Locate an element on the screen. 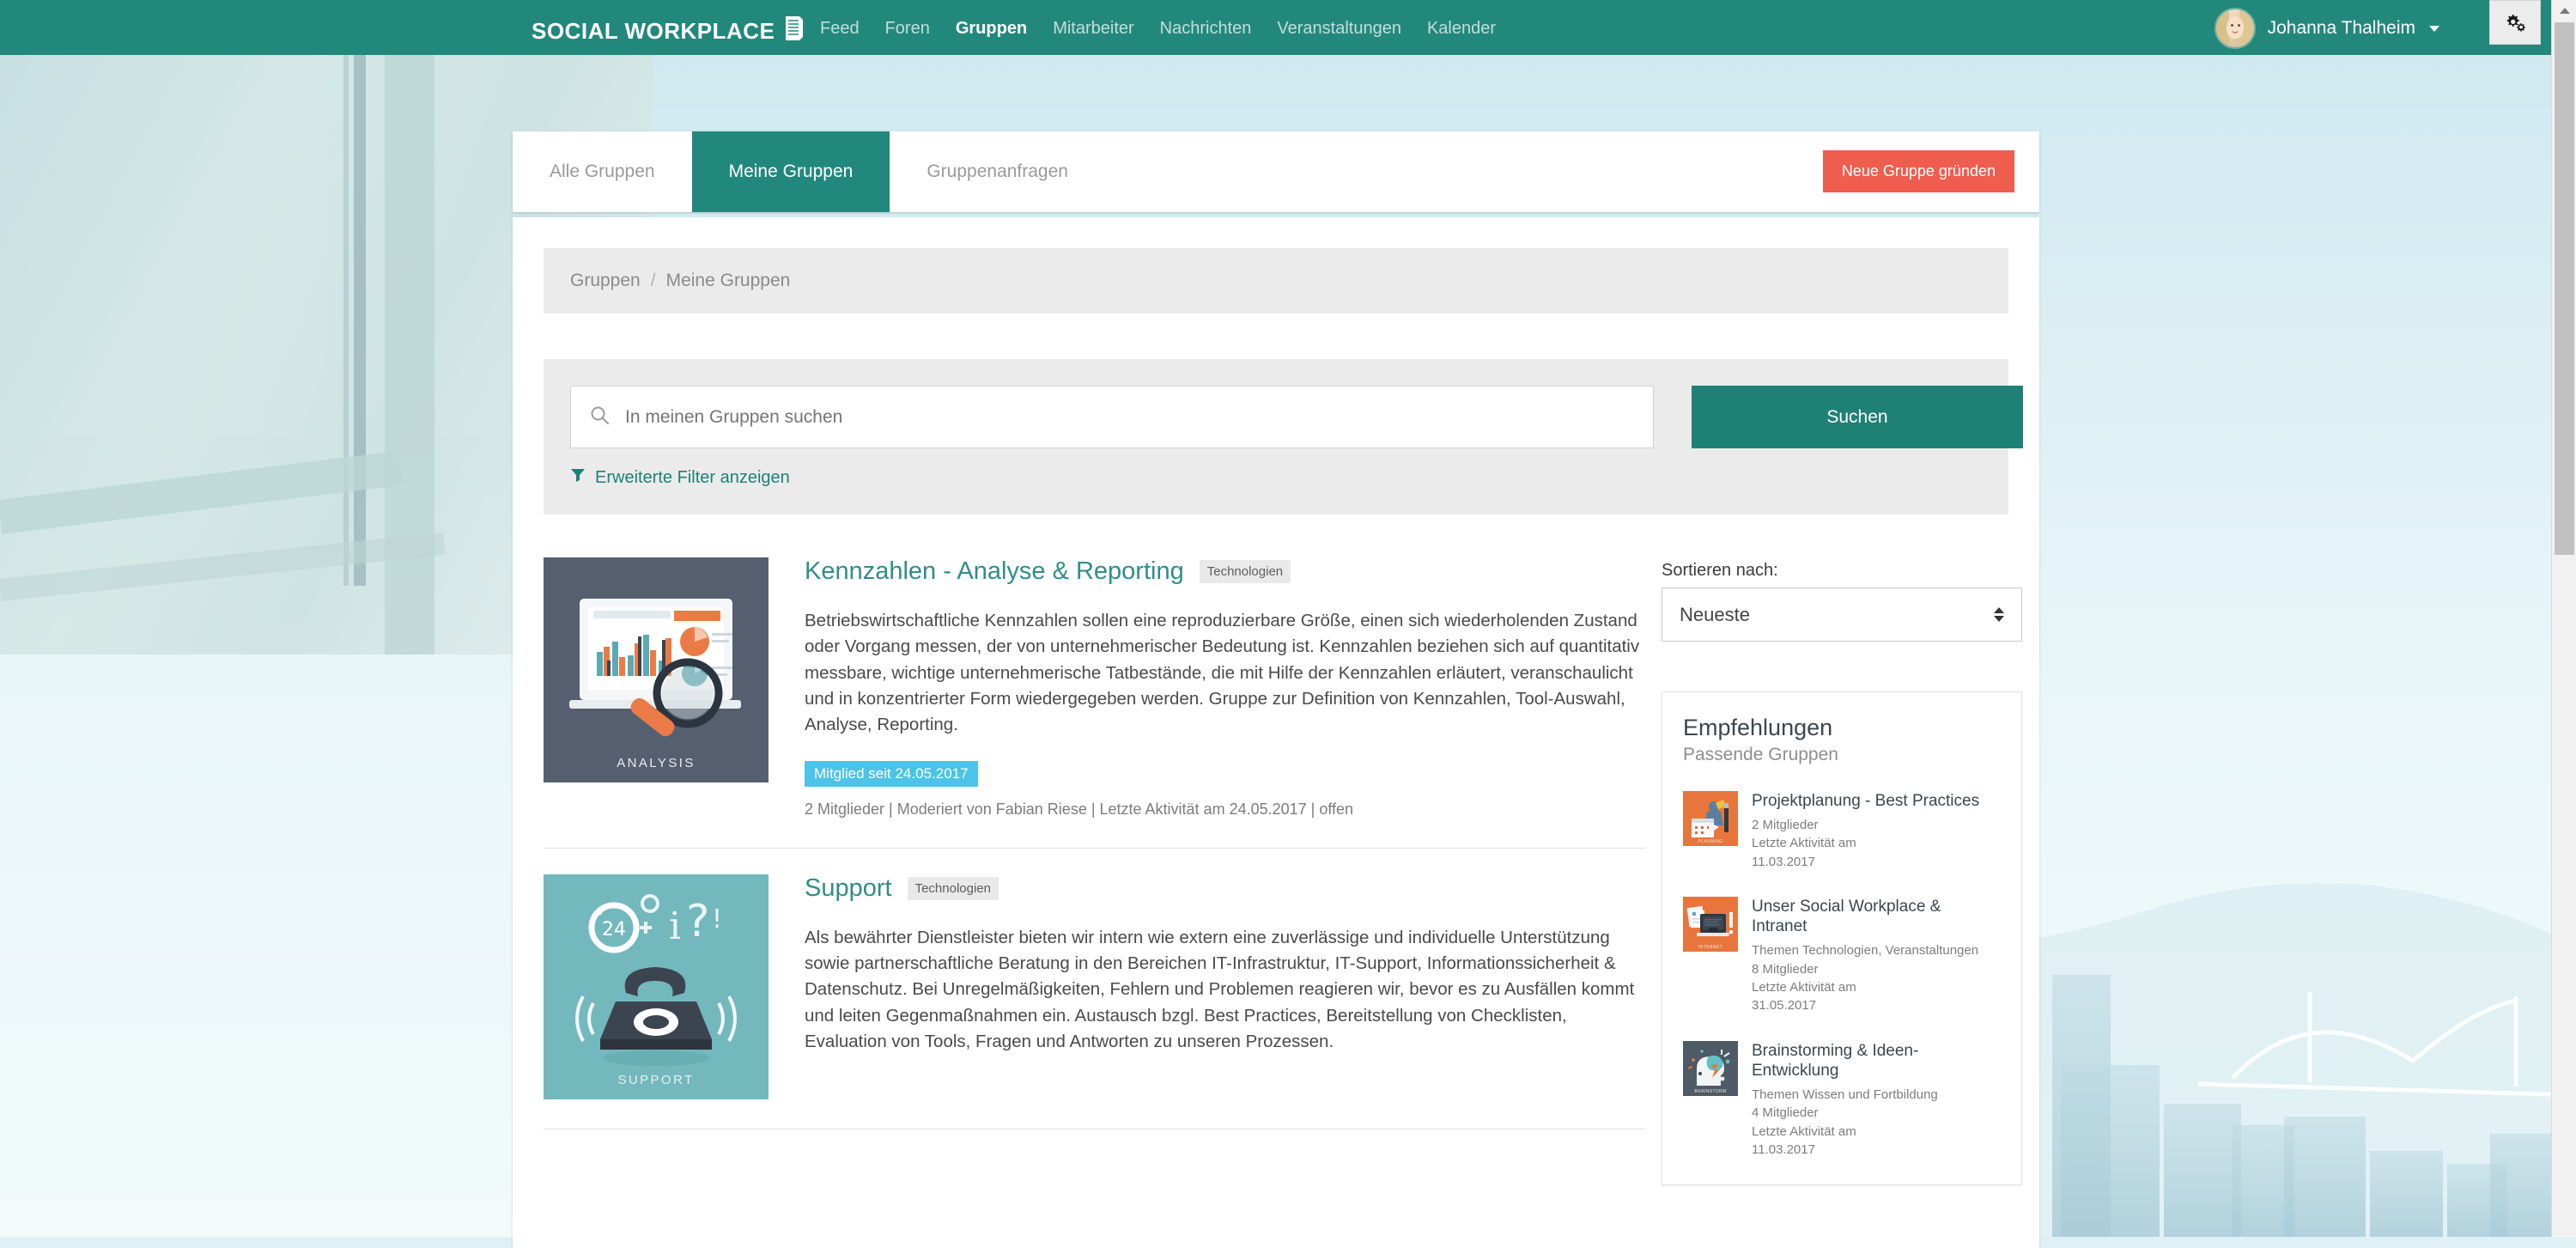 The image size is (2576, 1248). brand-logo: SOCIAL WORKPLACE is located at coordinates (668, 31).